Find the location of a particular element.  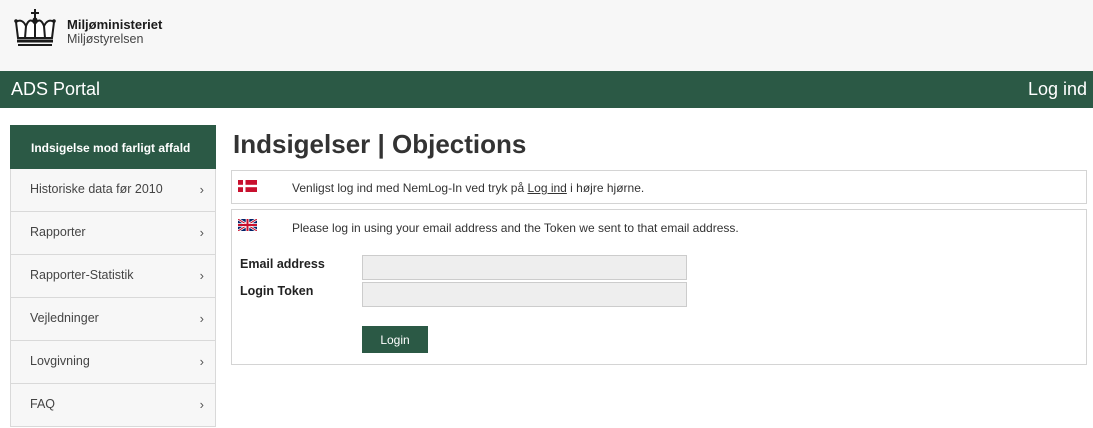

sidebar-item-label: Historiske data før 2010 is located at coordinates (96, 189).